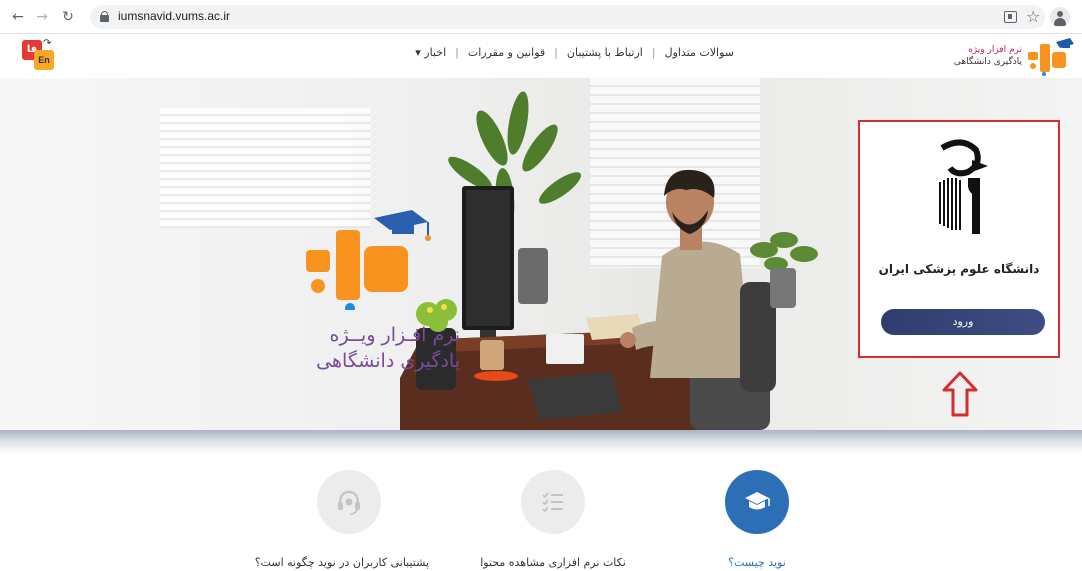 This screenshot has height=571, width=1082. I want to click on brand-text: نرم افزار ویژه یادگیری دانشگاهی, so click(988, 56).